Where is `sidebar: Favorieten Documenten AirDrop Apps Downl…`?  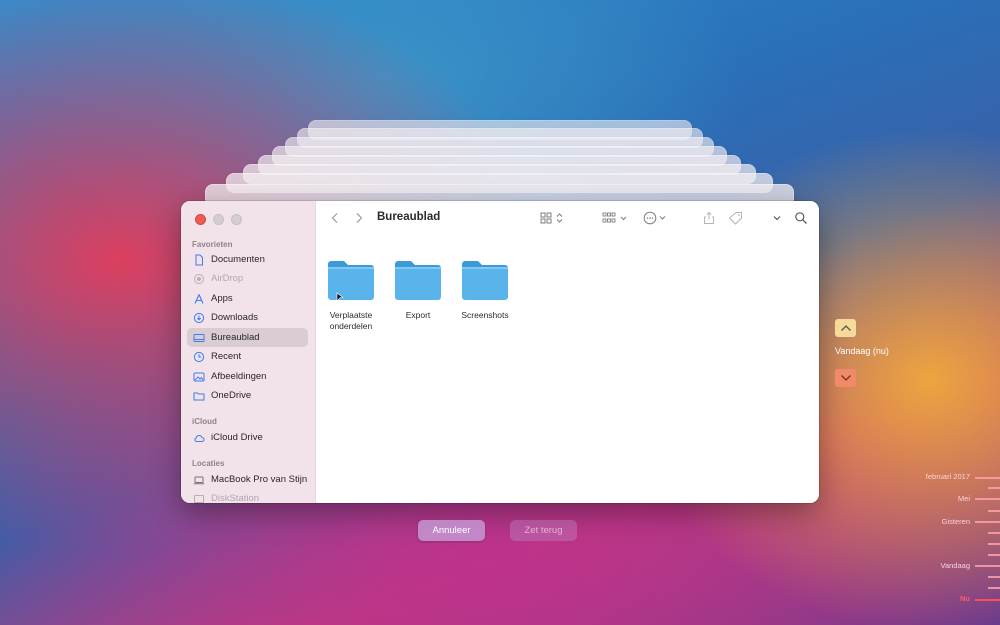 sidebar: Favorieten Documenten AirDrop Apps Downl… is located at coordinates (248, 352).